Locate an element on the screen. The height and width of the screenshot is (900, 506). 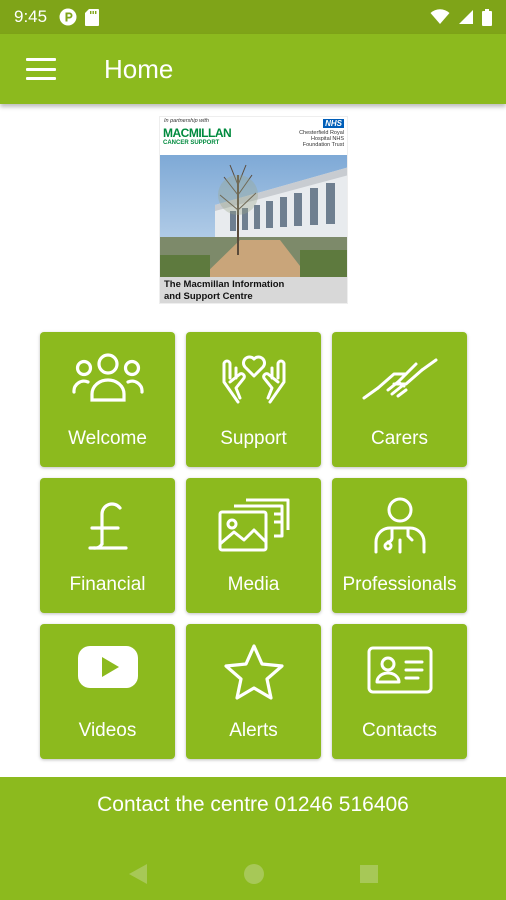
contact-centre-link: Contact the centre 01246 516406 is located at coordinates (253, 805).